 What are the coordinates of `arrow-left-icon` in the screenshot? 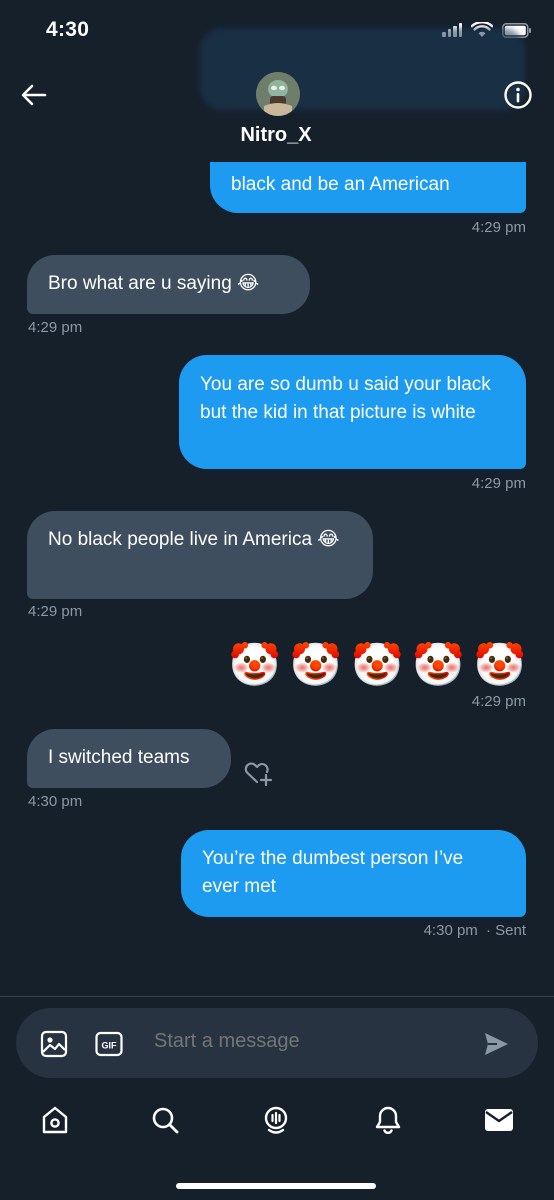 It's located at (34, 95).